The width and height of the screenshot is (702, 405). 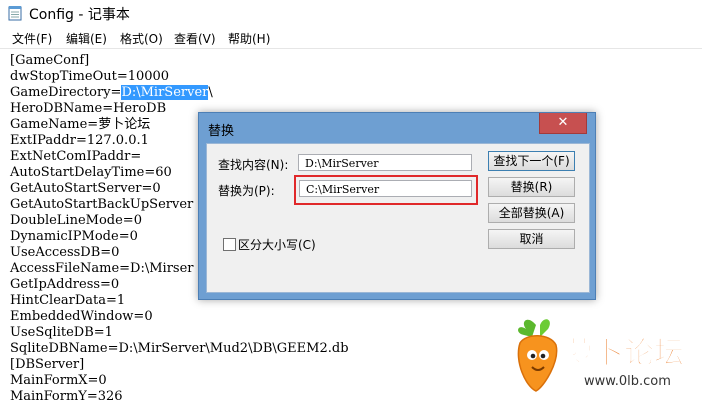 I want to click on menu-edit: 编辑(E), so click(x=86, y=38).